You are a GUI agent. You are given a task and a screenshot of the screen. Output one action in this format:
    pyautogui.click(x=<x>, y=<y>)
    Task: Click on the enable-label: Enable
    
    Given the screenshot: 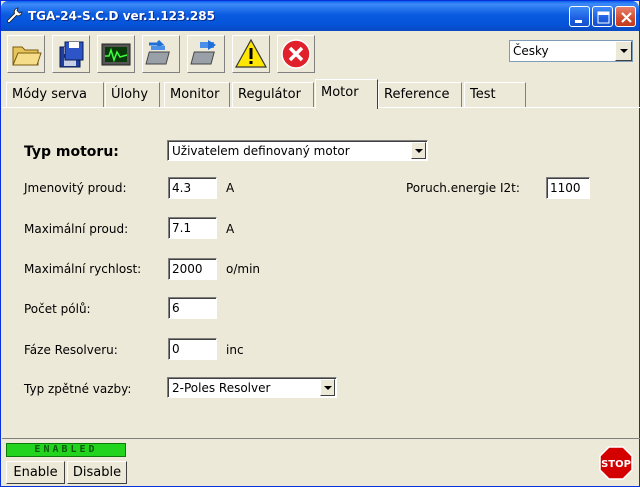 What is the action you would take?
    pyautogui.click(x=35, y=472)
    